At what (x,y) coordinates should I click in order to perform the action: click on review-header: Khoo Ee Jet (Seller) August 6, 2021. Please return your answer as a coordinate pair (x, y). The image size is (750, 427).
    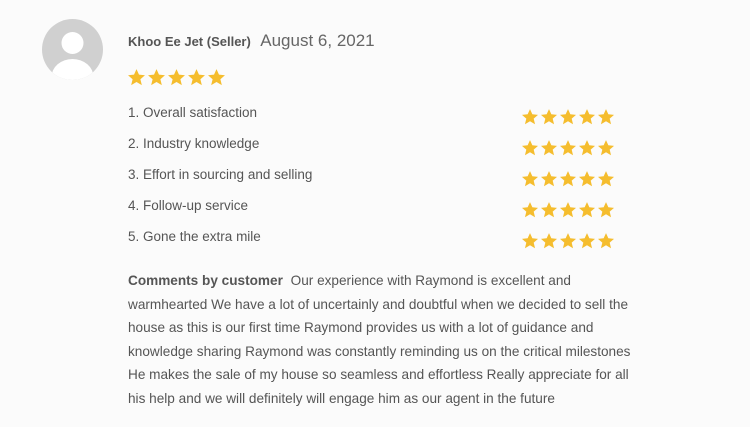
    Looking at the image, I should click on (251, 41).